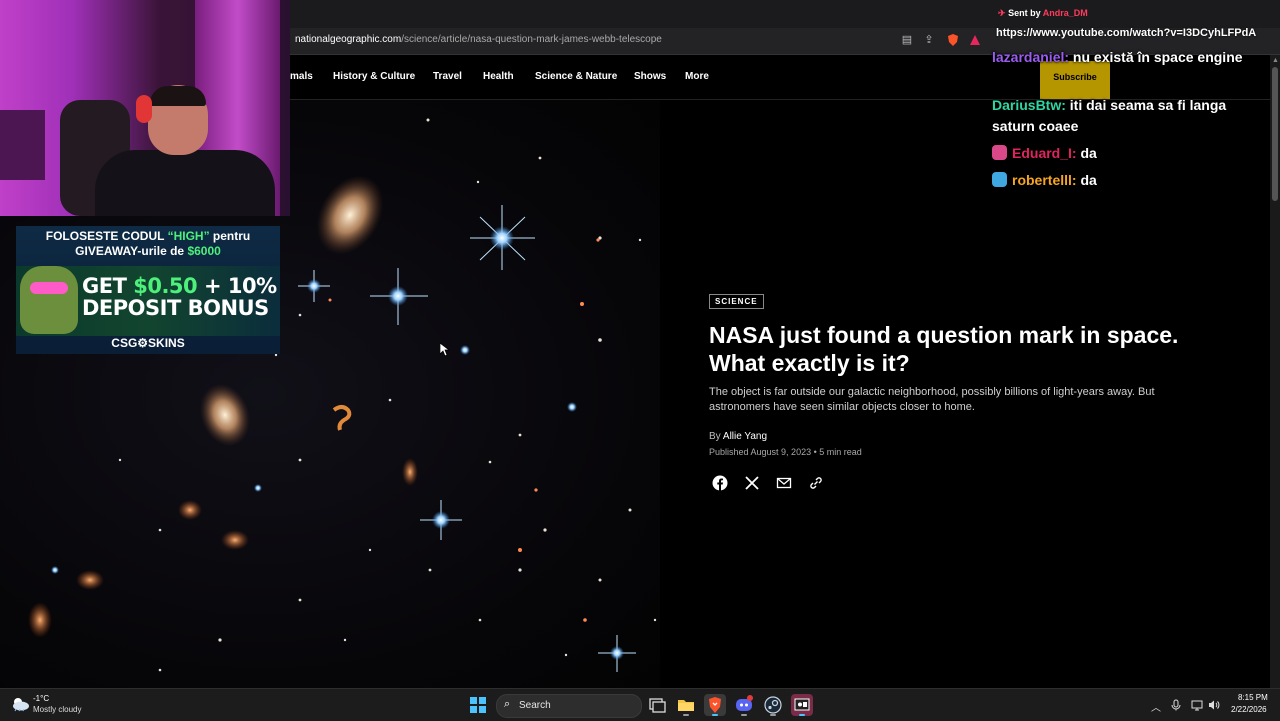 The height and width of the screenshot is (721, 1280). I want to click on weather-description: Mostly cloudy, so click(57, 709).